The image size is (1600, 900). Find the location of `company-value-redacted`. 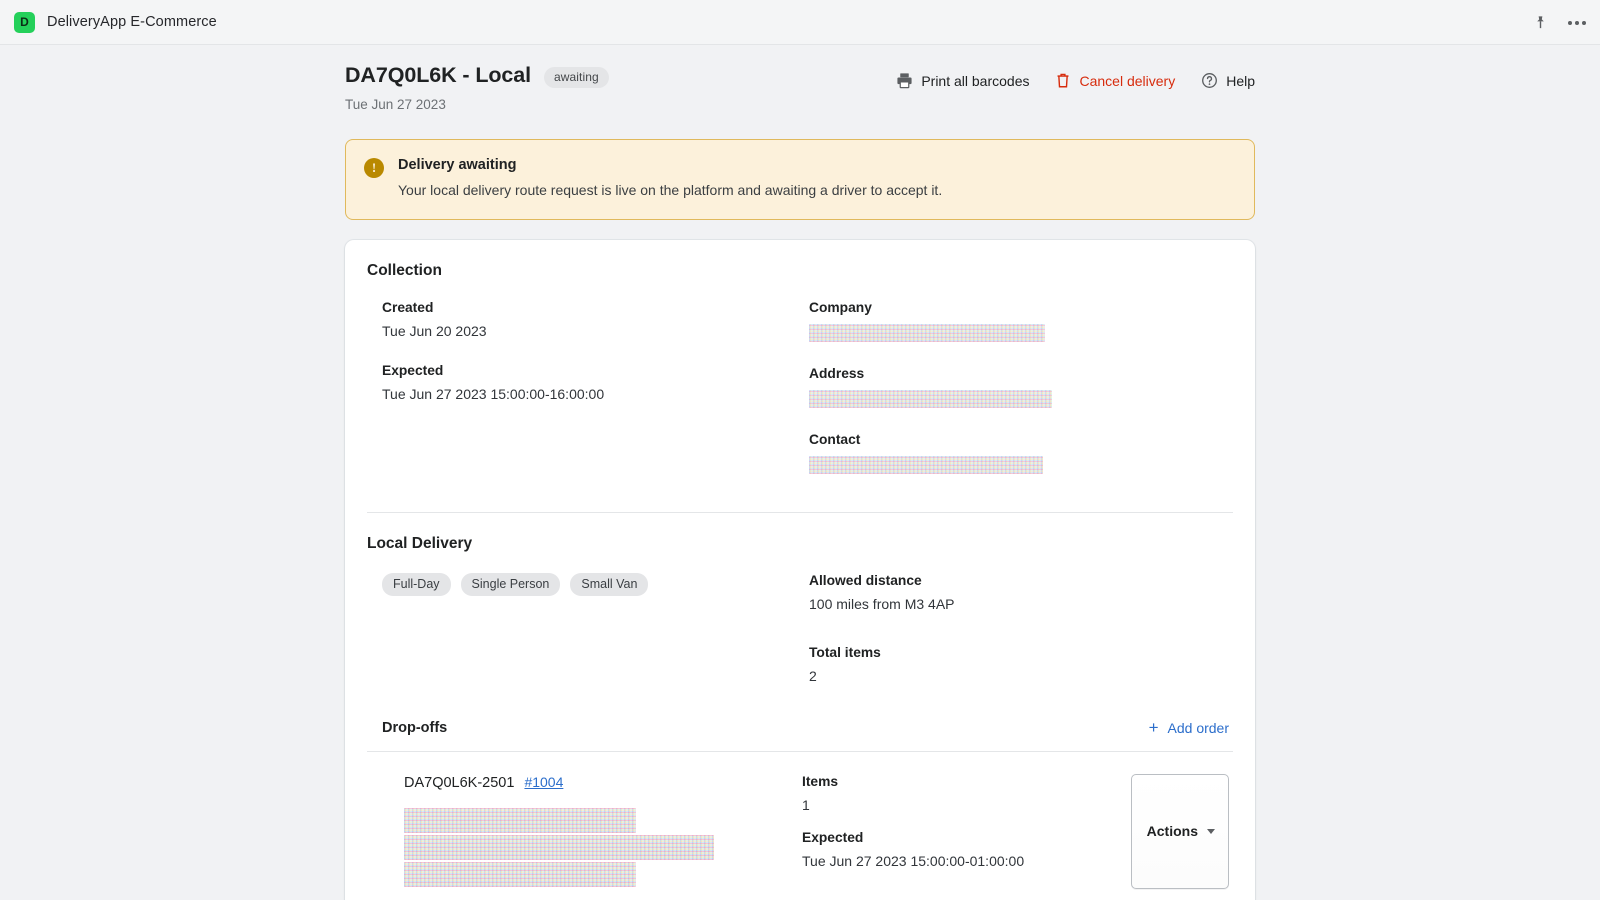

company-value-redacted is located at coordinates (927, 333).